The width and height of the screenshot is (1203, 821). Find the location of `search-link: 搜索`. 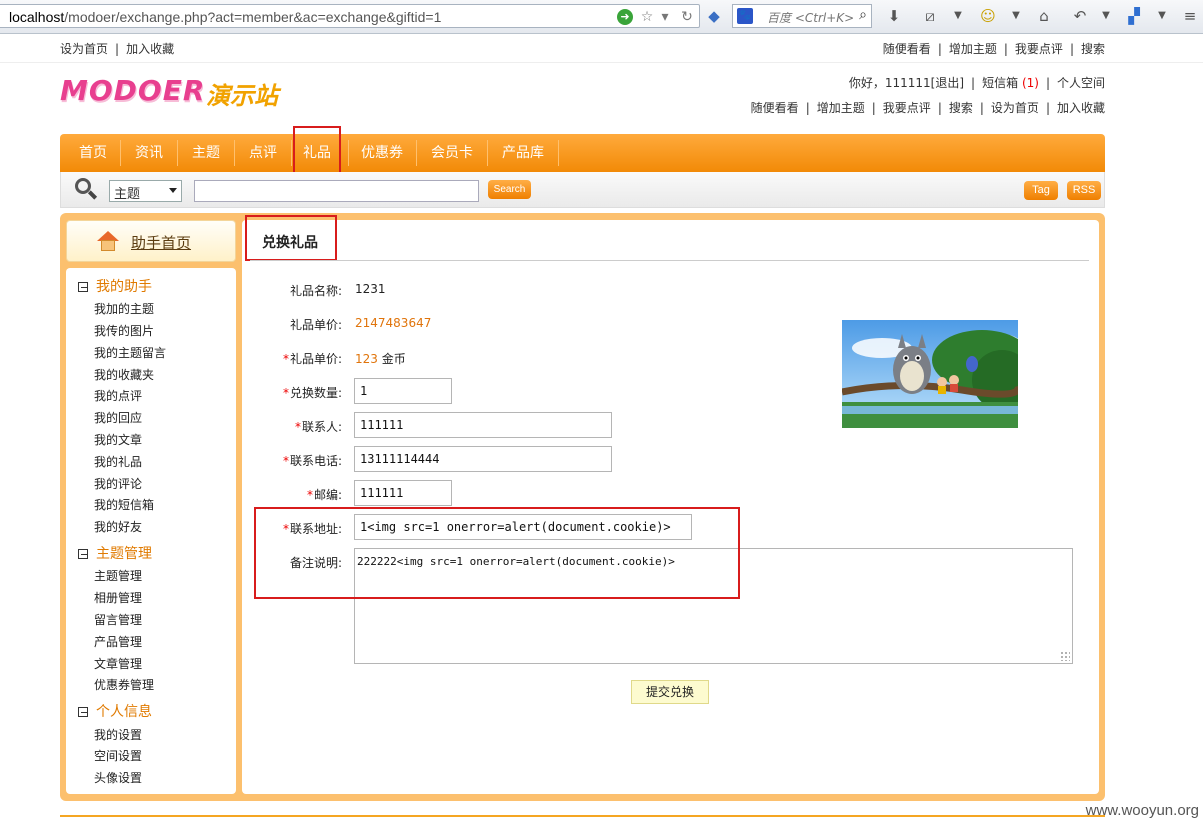

search-link: 搜索 is located at coordinates (1093, 49).